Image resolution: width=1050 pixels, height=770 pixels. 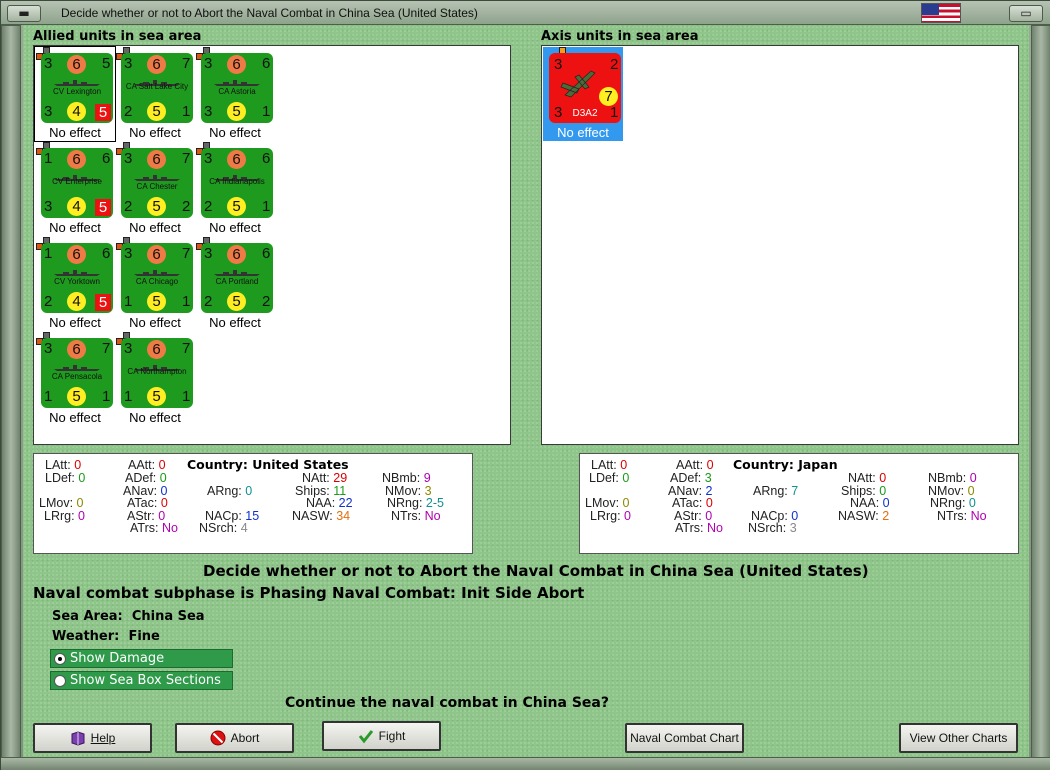 I want to click on unit-counter-face: 3 6 5 CV Lexington 3 4 5, so click(x=77, y=88).